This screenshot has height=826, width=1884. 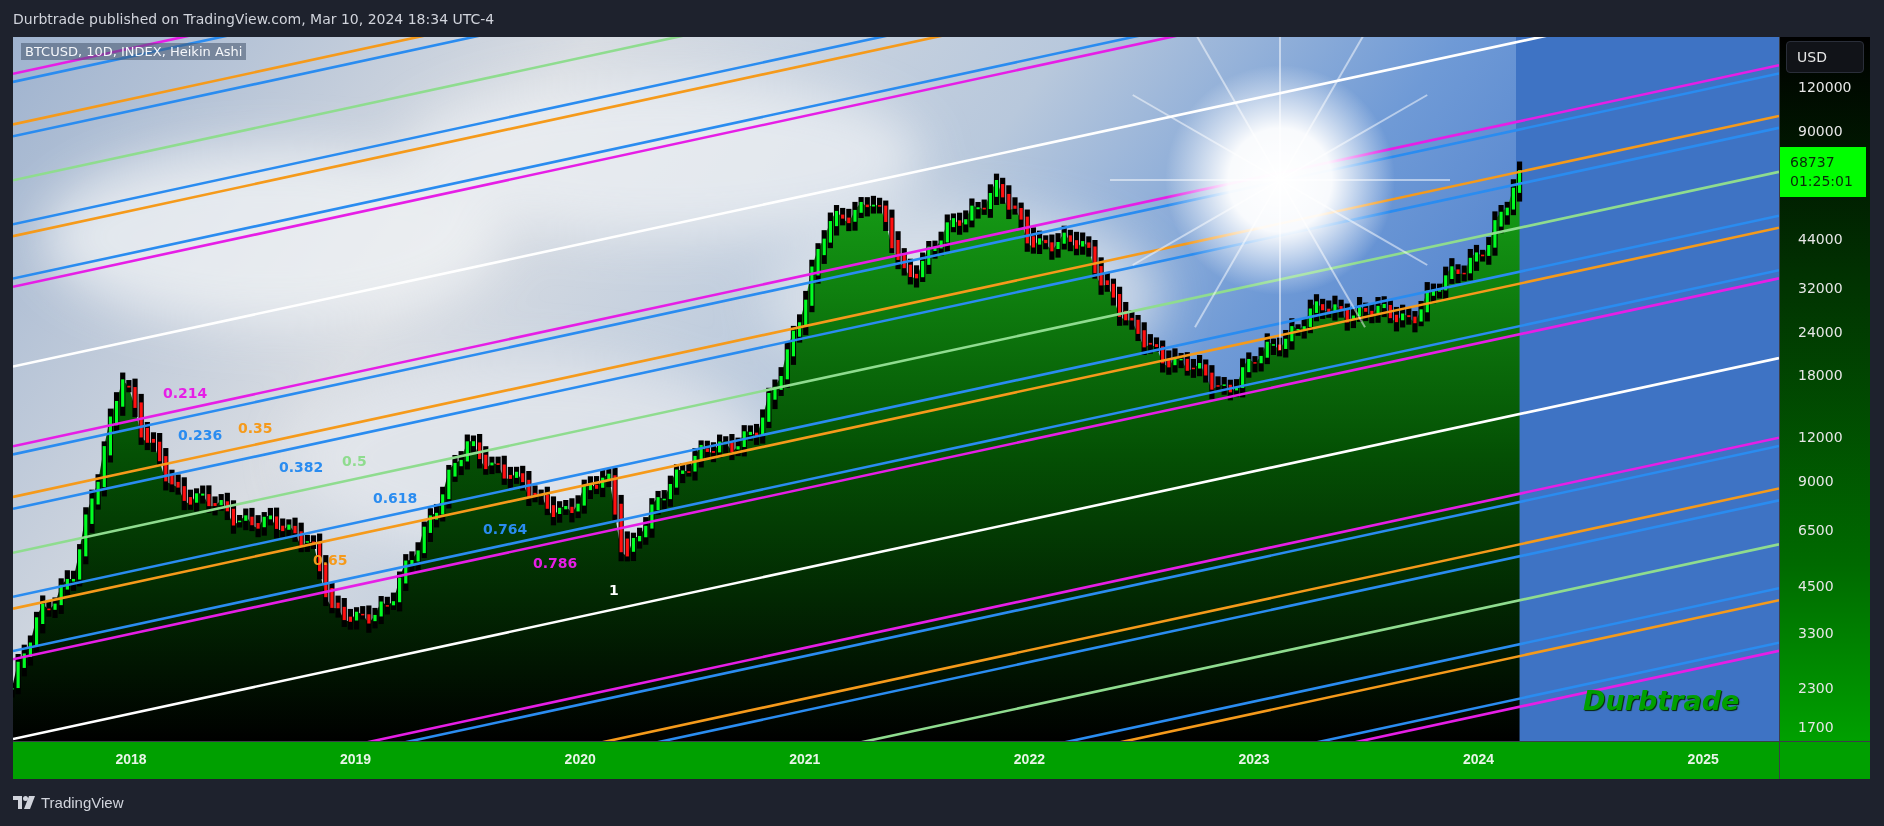 What do you see at coordinates (1816, 633) in the screenshot?
I see `price-tick-label: 3300` at bounding box center [1816, 633].